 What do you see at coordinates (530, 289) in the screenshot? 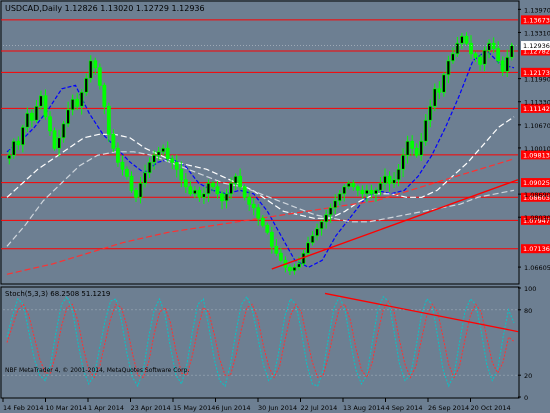
I see `stoch-y-tick-label: 100` at bounding box center [530, 289].